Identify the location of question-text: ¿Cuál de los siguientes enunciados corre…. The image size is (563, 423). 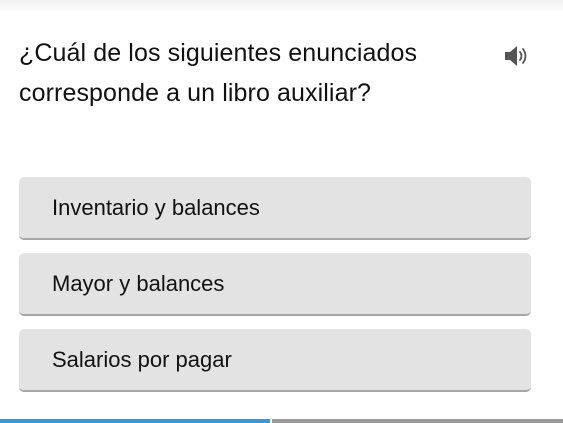
(218, 73).